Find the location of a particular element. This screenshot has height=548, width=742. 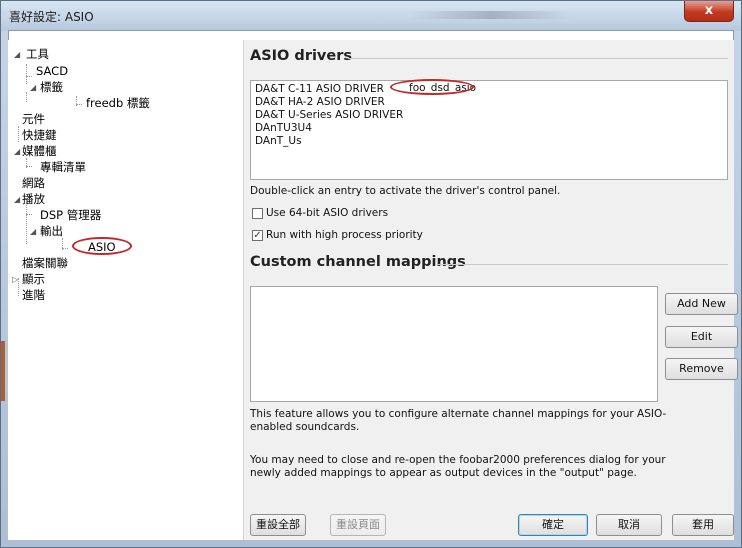

add-new-button: Add New is located at coordinates (701, 304).